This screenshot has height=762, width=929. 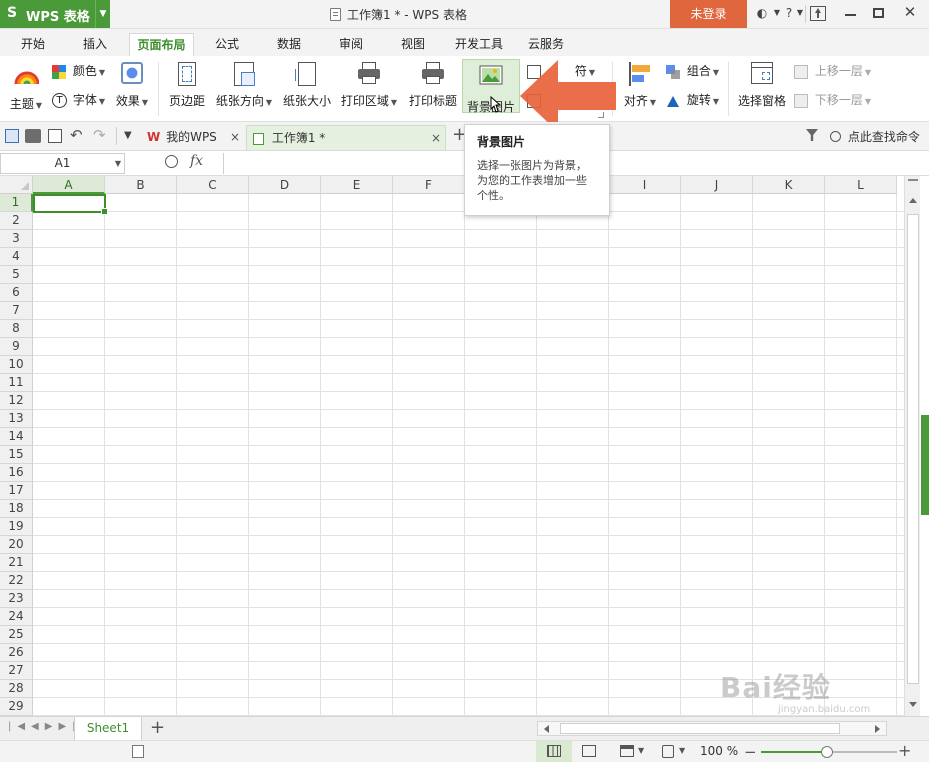 I want to click on row-header-2: 2, so click(x=16, y=221).